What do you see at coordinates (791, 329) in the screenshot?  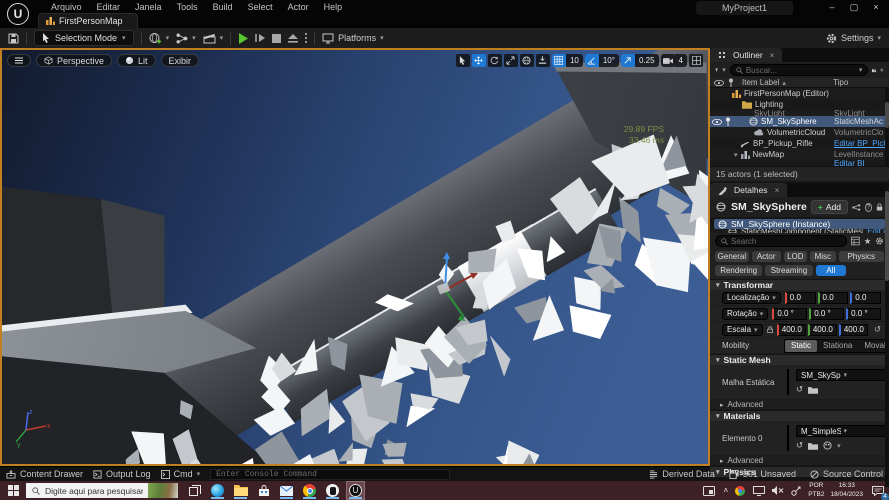 I see `scale-x-field: 400.0` at bounding box center [791, 329].